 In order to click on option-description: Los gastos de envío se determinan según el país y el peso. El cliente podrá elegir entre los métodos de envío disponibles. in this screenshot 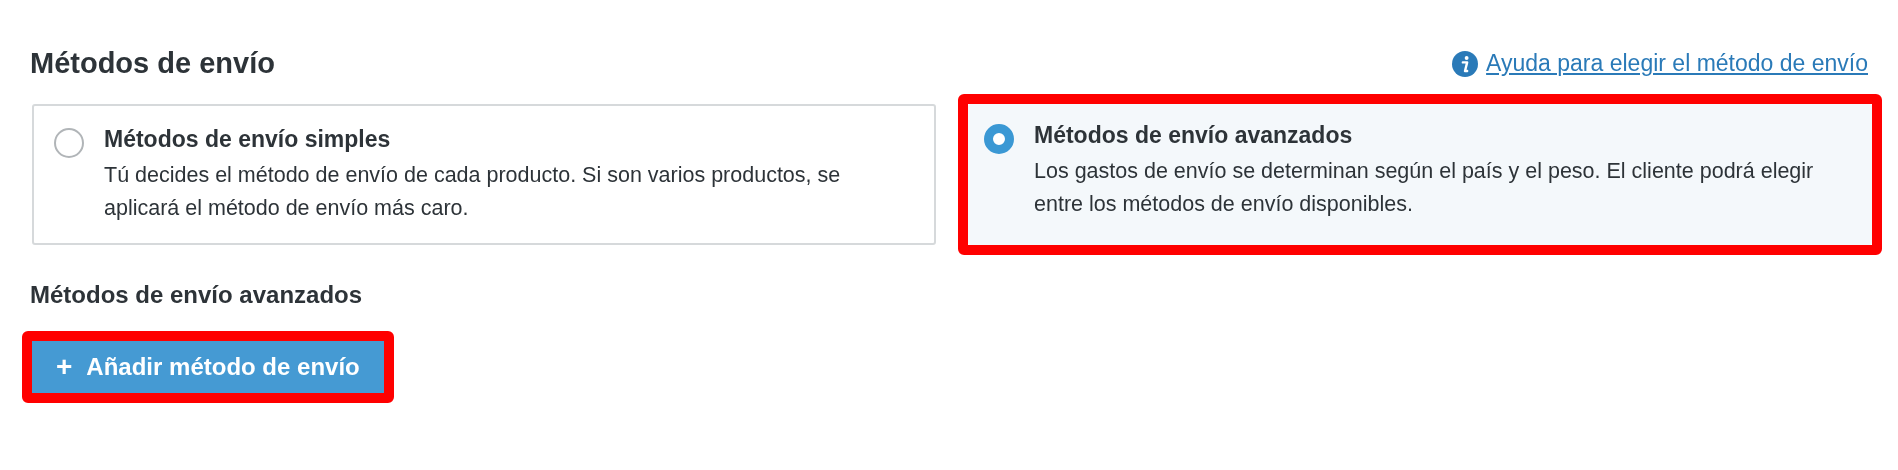, I will do `click(1424, 188)`.